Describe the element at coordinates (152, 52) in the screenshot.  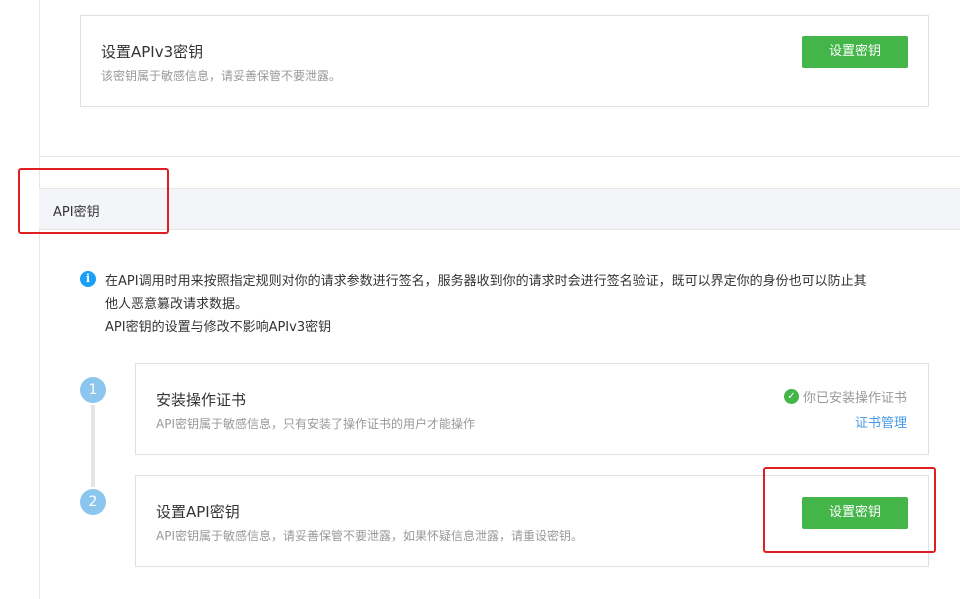
I see `apiv3-card-title: 设置APIv3密钥` at that location.